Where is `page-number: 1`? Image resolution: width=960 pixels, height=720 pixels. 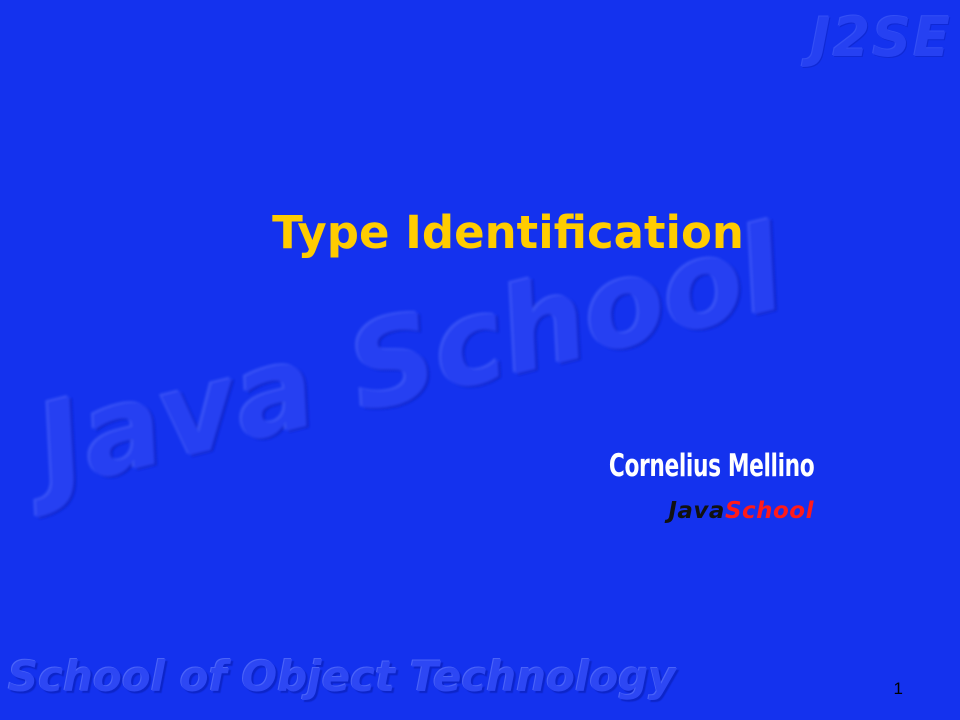 page-number: 1 is located at coordinates (898, 688).